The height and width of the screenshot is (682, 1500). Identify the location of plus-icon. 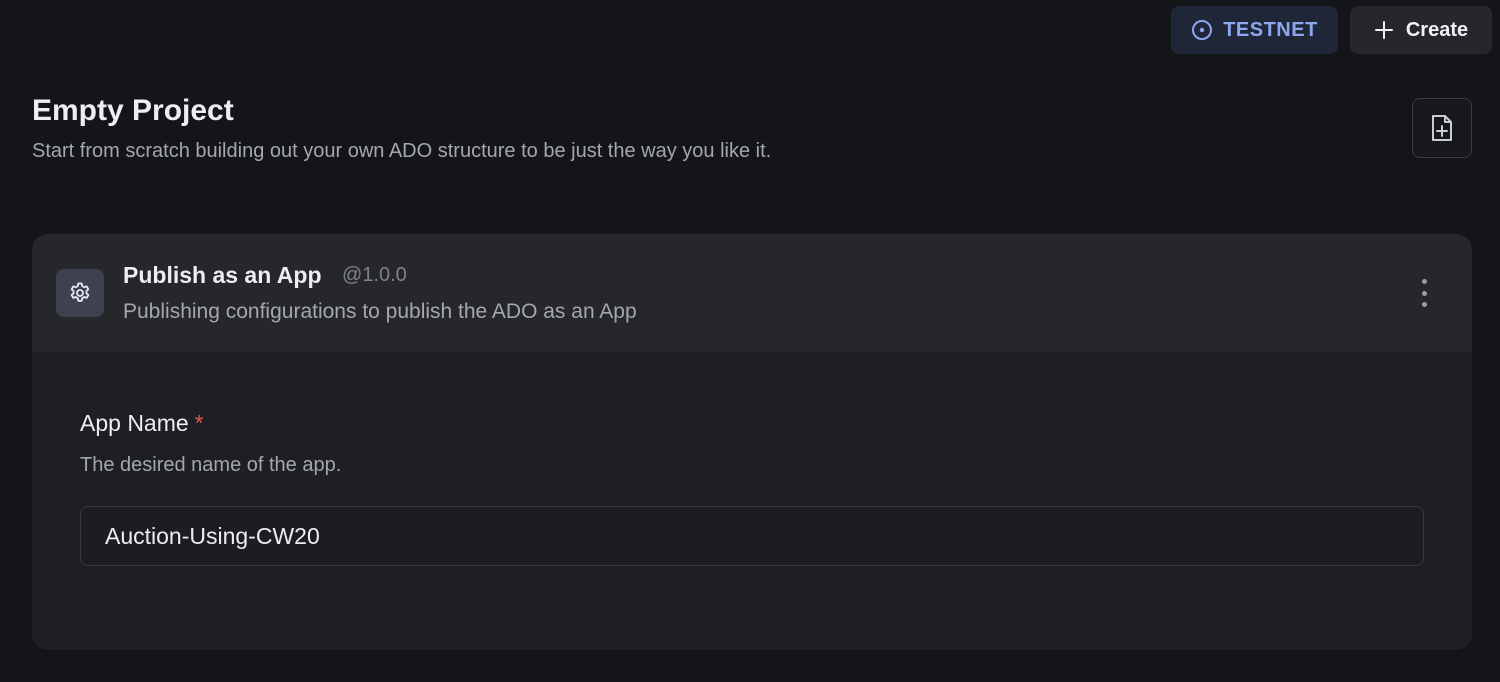
(1384, 30).